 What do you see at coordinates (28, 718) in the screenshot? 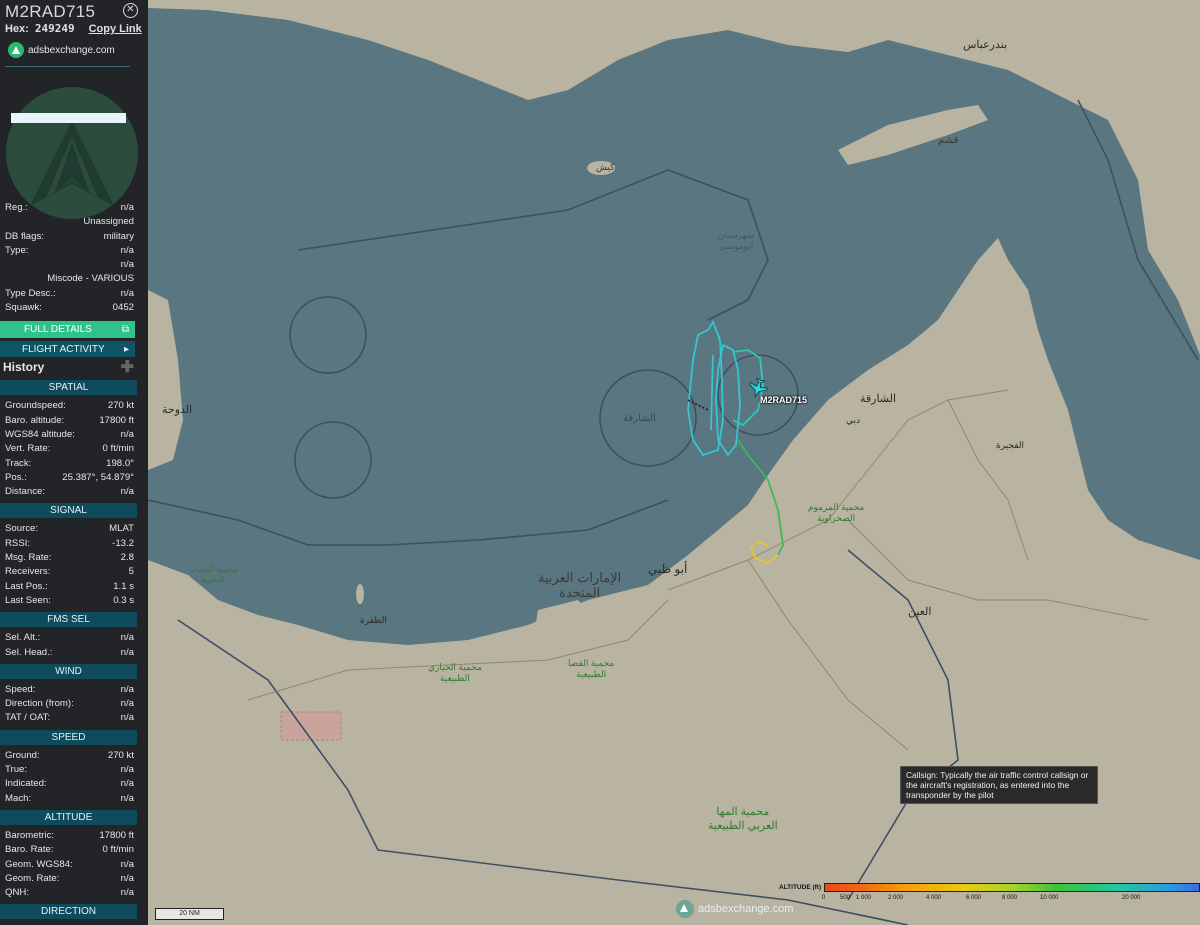
I see `wind-row-label: TAT / OAT:` at bounding box center [28, 718].